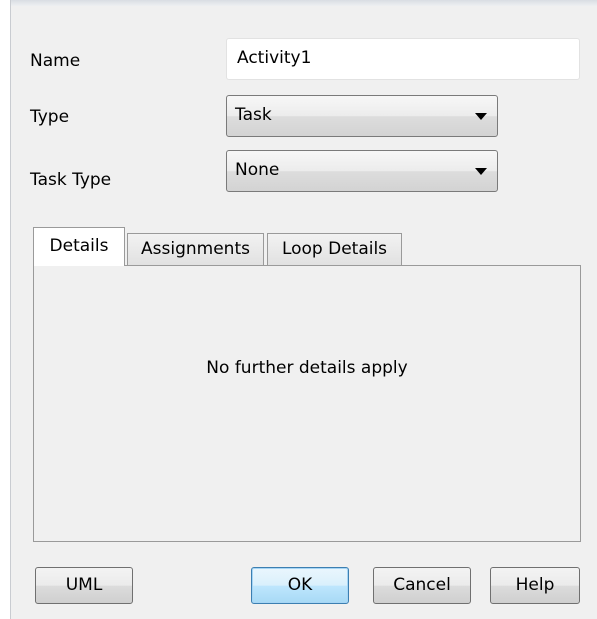 The width and height of the screenshot is (597, 619). Describe the element at coordinates (307, 368) in the screenshot. I see `no-details-message: No further details apply` at that location.